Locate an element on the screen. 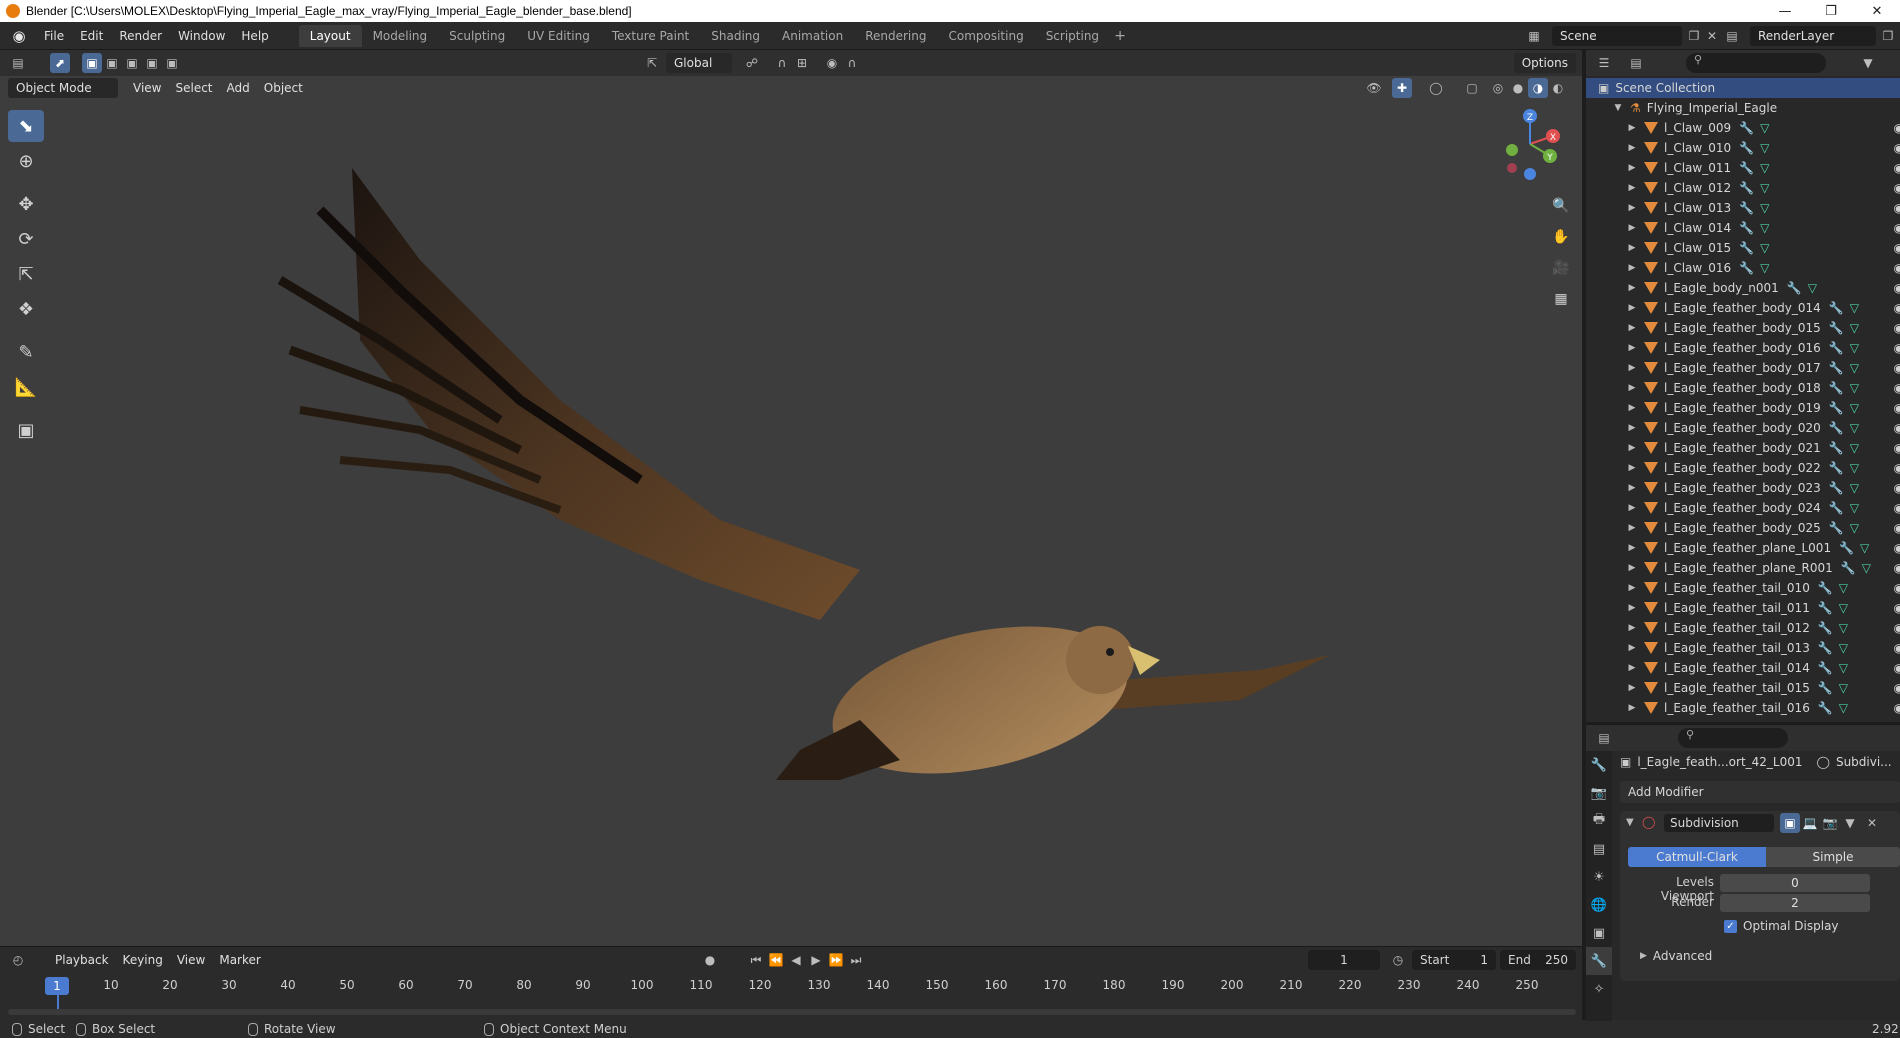  zoom-icon: 🔍 is located at coordinates (1561, 206).